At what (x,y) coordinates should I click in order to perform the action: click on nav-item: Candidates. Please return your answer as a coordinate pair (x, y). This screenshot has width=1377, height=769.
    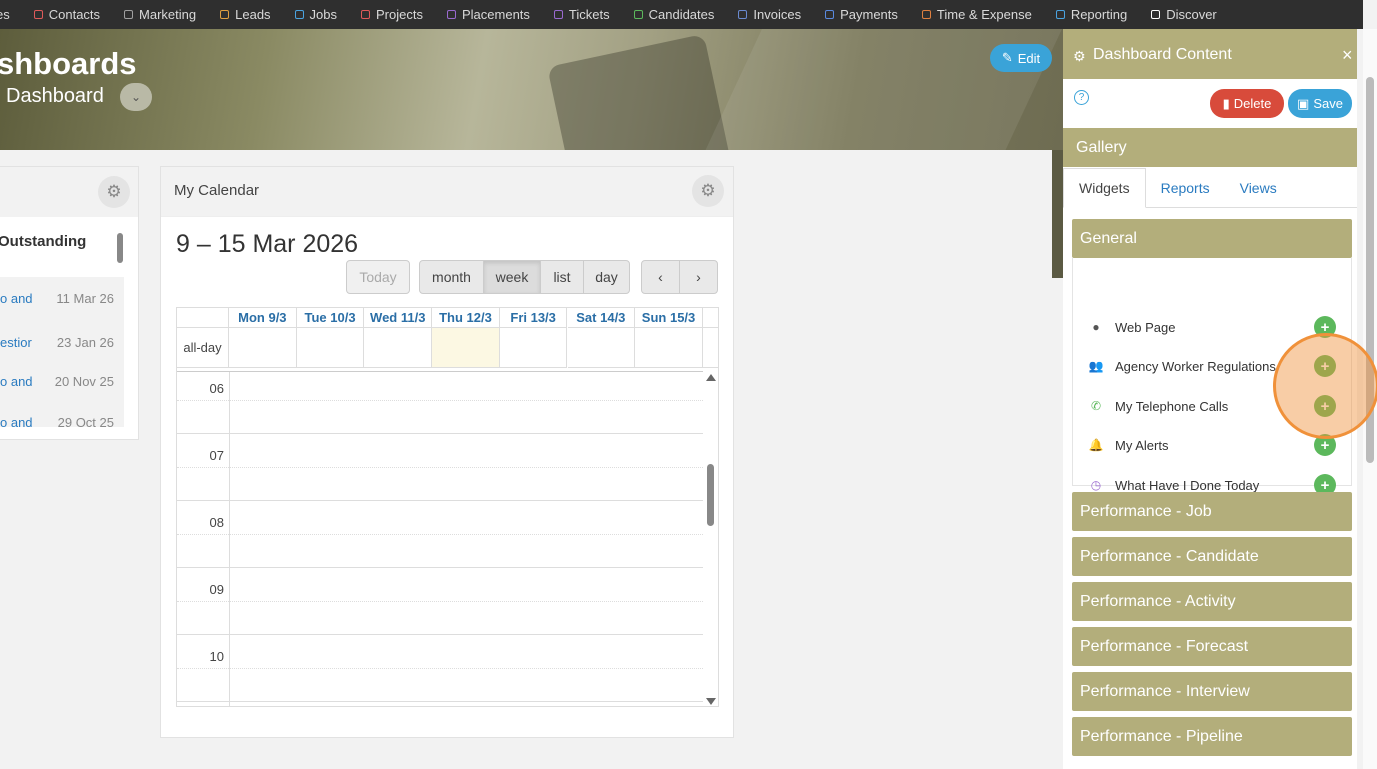
    Looking at the image, I should click on (673, 14).